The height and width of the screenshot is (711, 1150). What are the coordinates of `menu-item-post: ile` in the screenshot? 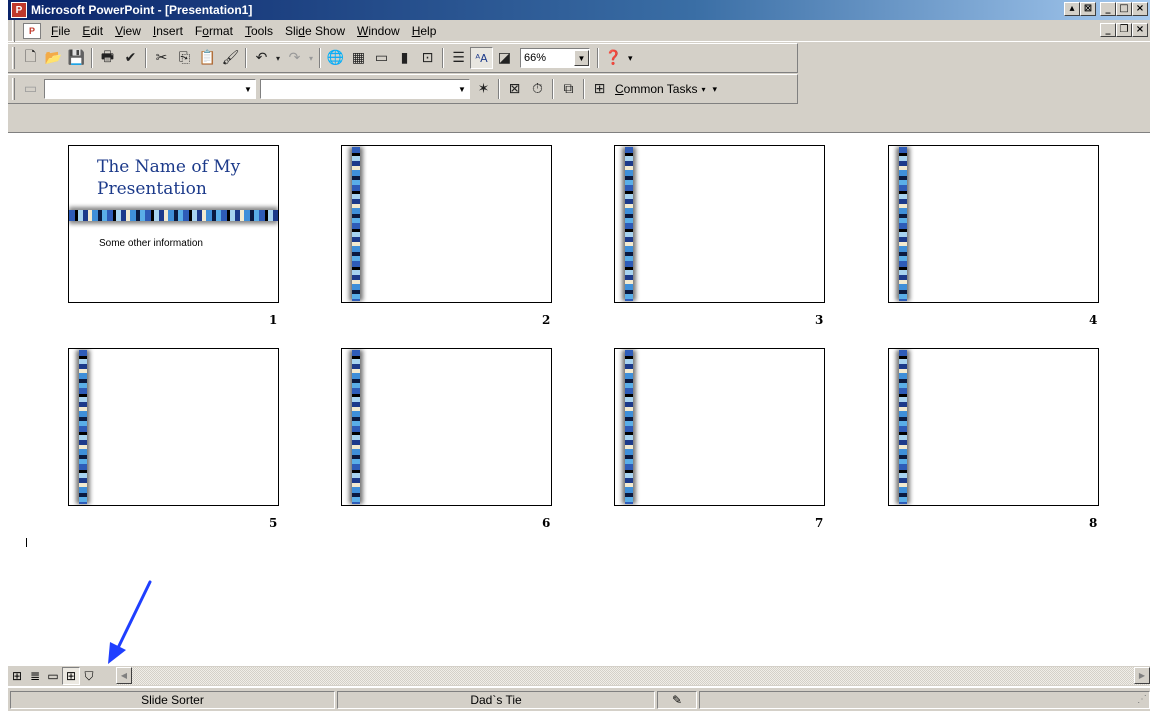 It's located at (64, 30).